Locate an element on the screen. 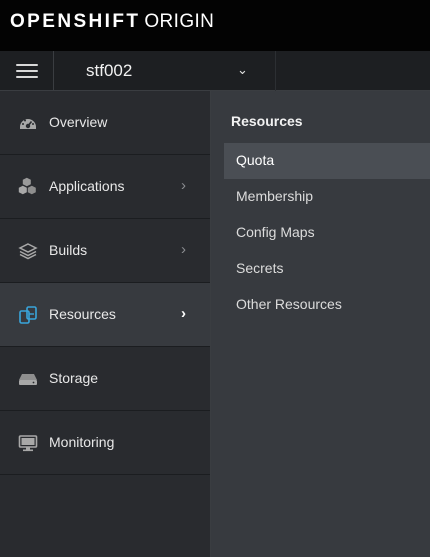 The image size is (430, 557). nav-item-monitoring: Monitoring is located at coordinates (105, 443).